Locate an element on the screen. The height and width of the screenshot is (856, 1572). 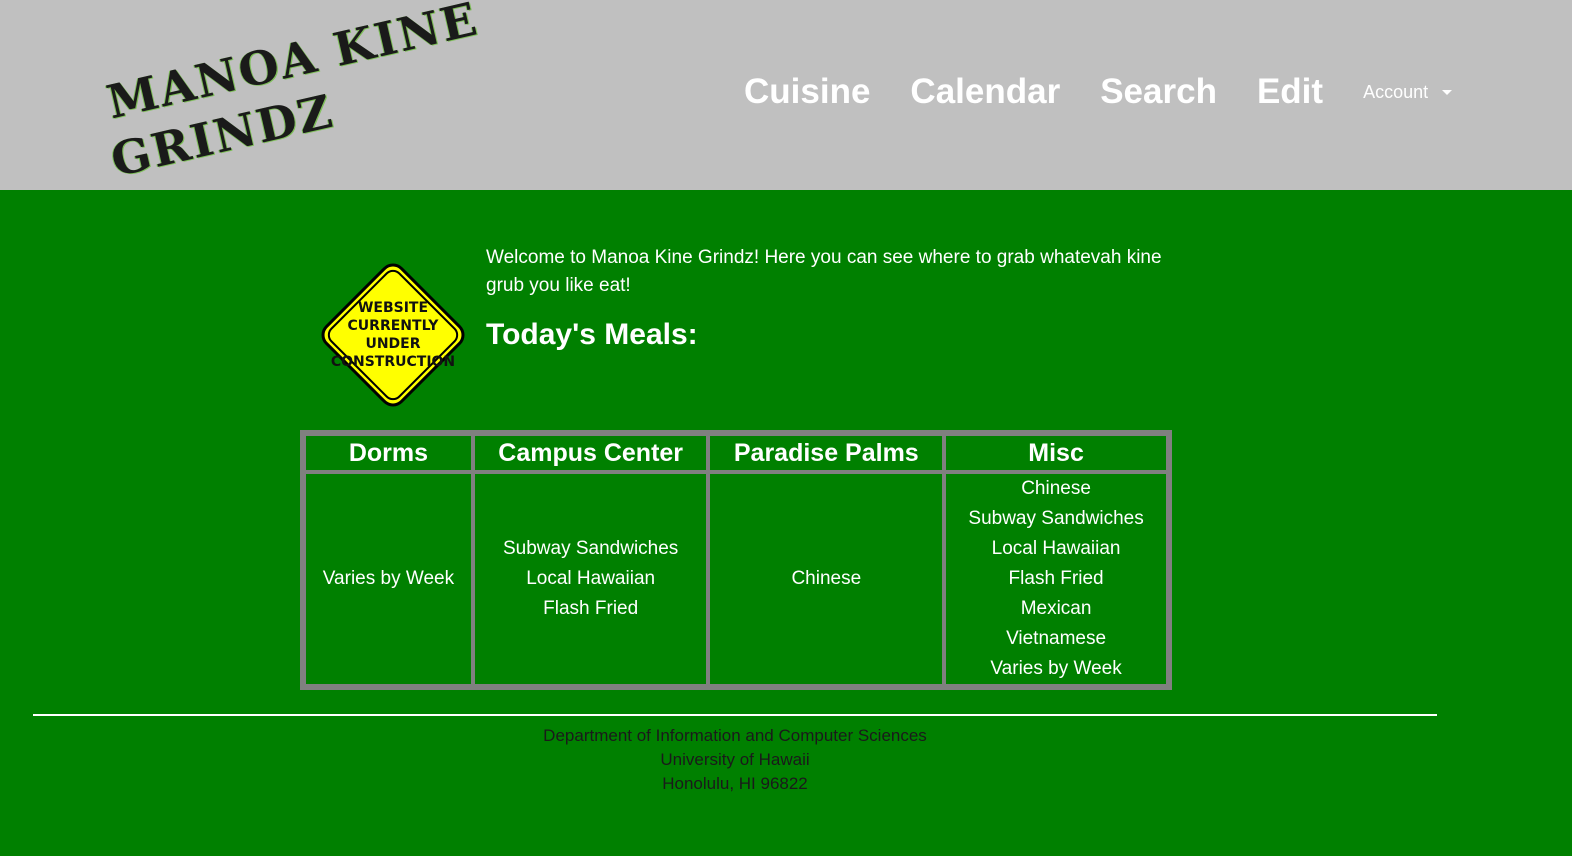
sign-line: CONSTRUCTION is located at coordinates (393, 362).